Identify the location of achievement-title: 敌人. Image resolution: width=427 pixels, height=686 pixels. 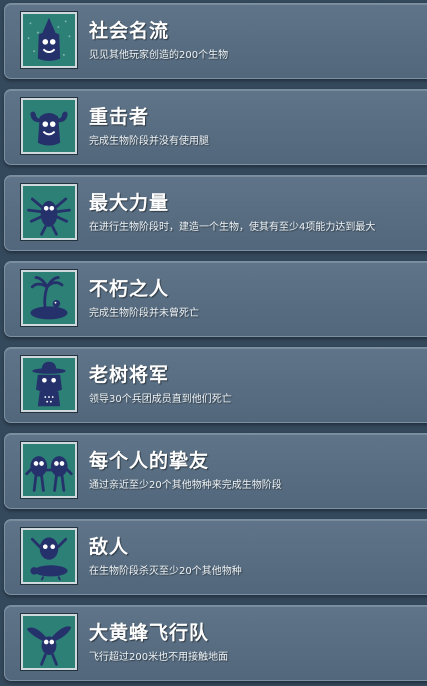
(109, 547).